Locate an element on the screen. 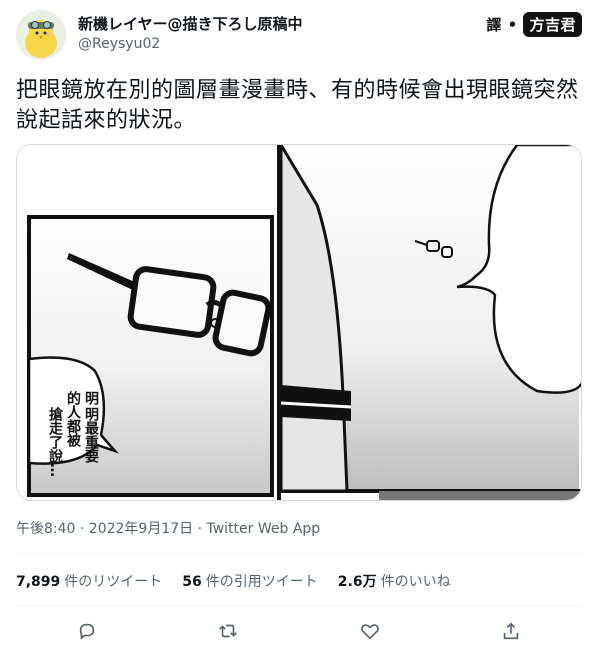 The height and width of the screenshot is (655, 598). retweets-count: 7,899 is located at coordinates (38, 582).